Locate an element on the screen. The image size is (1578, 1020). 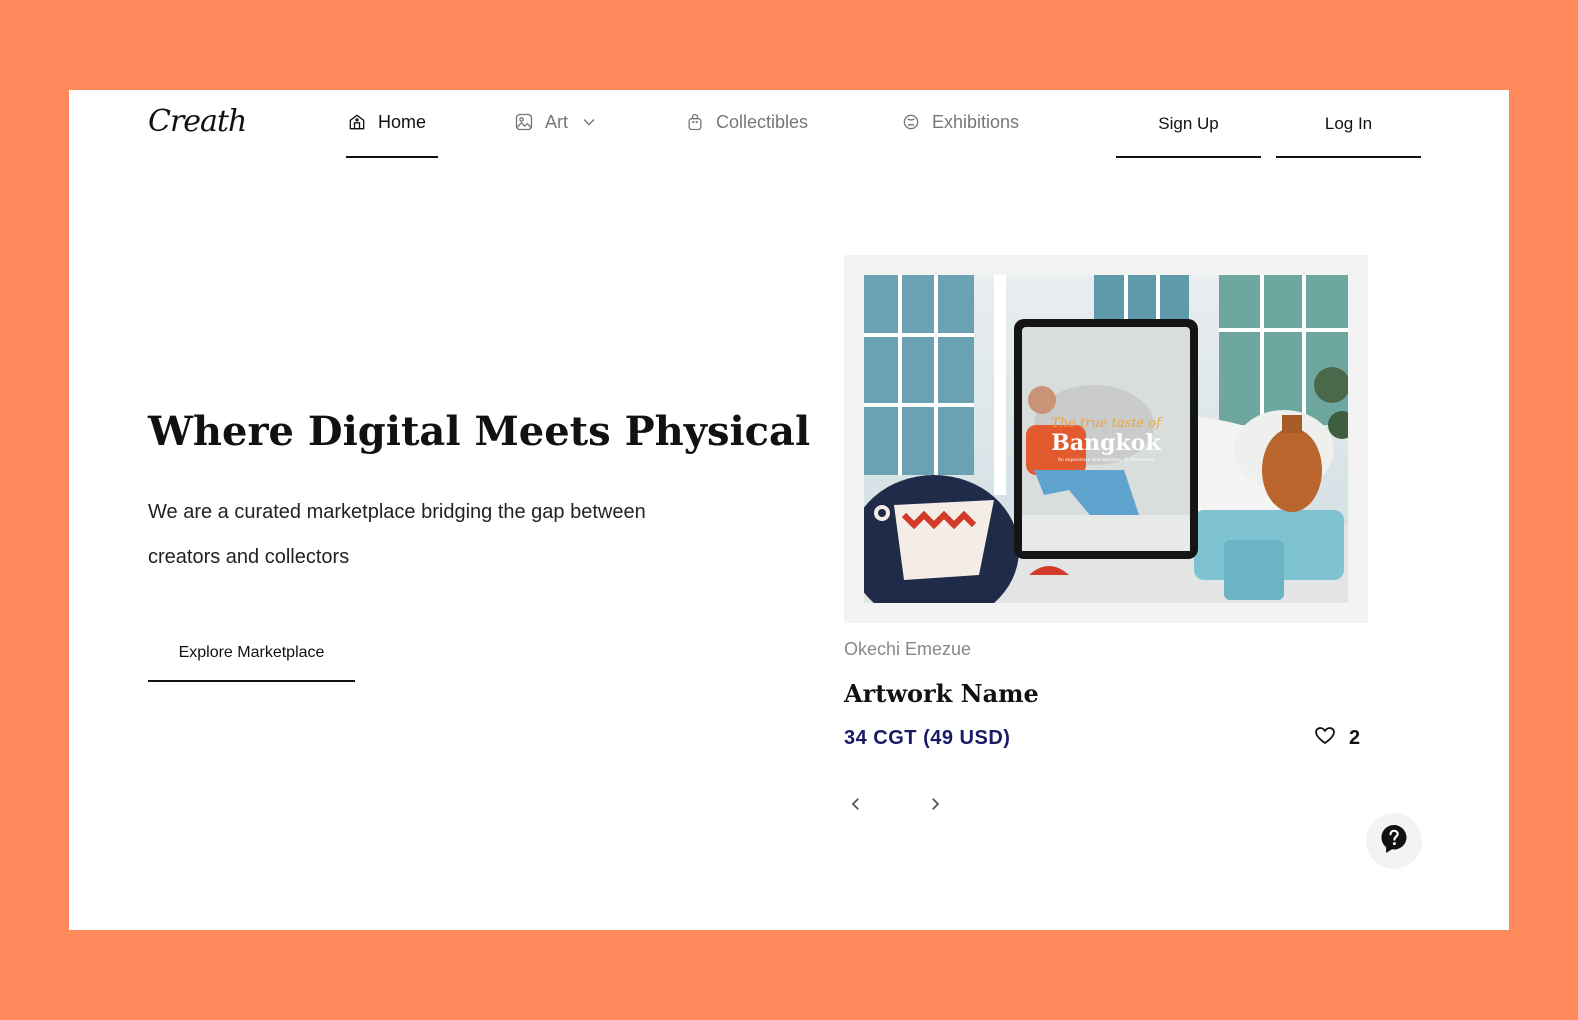
nav-home-label: Home is located at coordinates (402, 122).